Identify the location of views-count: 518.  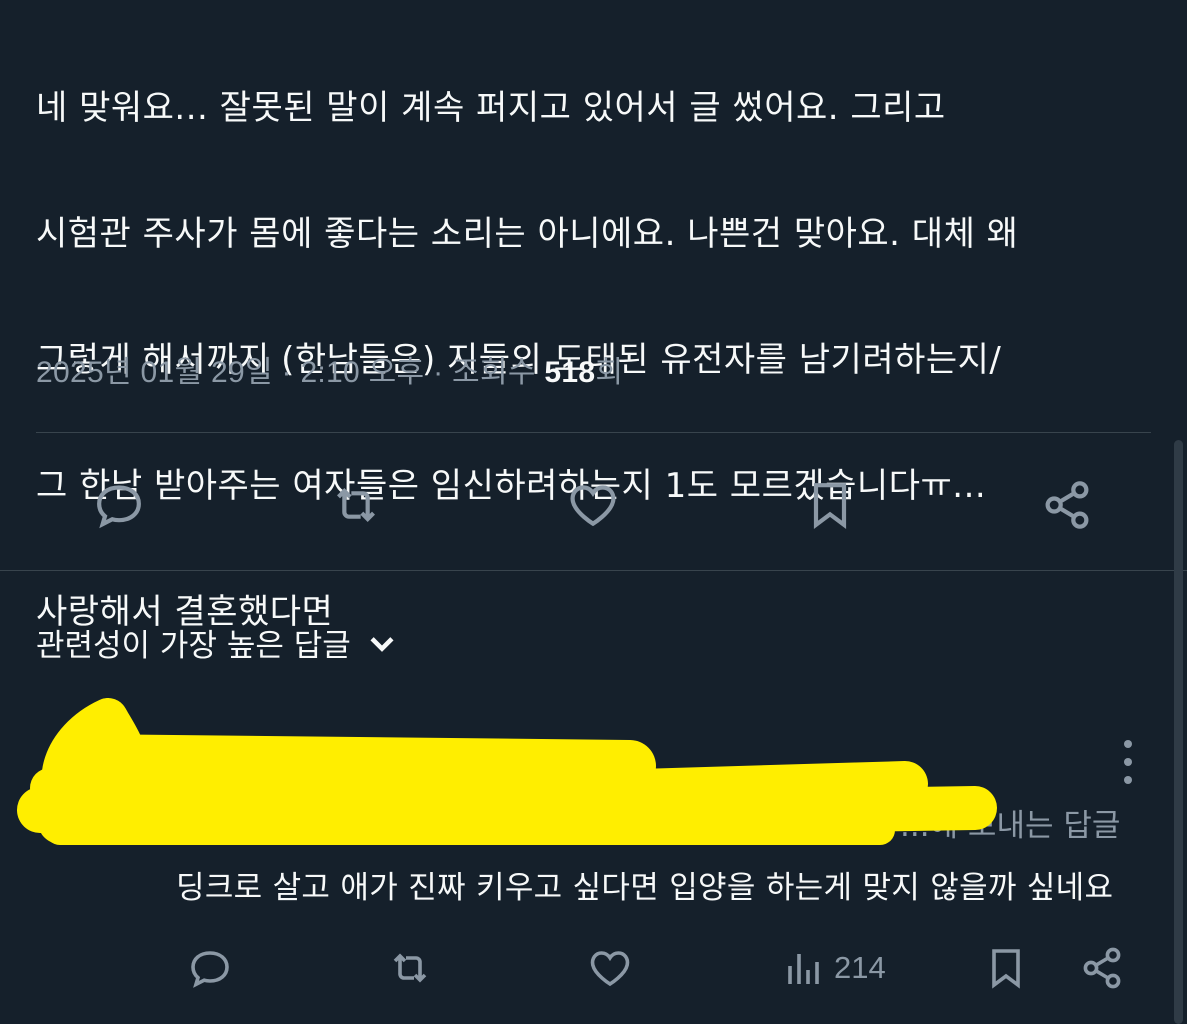
(570, 372).